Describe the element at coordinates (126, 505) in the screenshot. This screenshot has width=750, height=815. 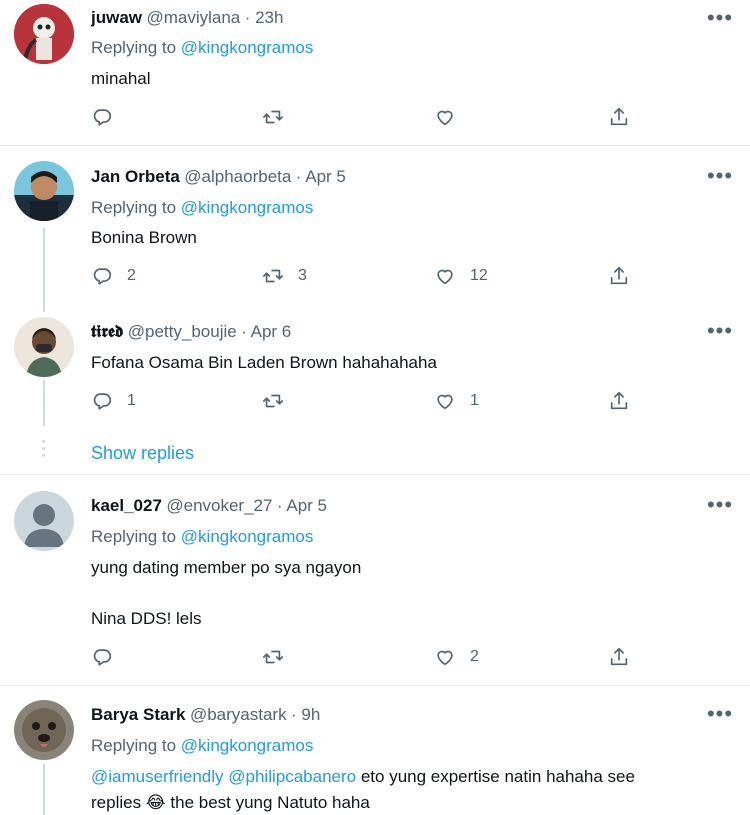
I see `author-name: kael_027` at that location.